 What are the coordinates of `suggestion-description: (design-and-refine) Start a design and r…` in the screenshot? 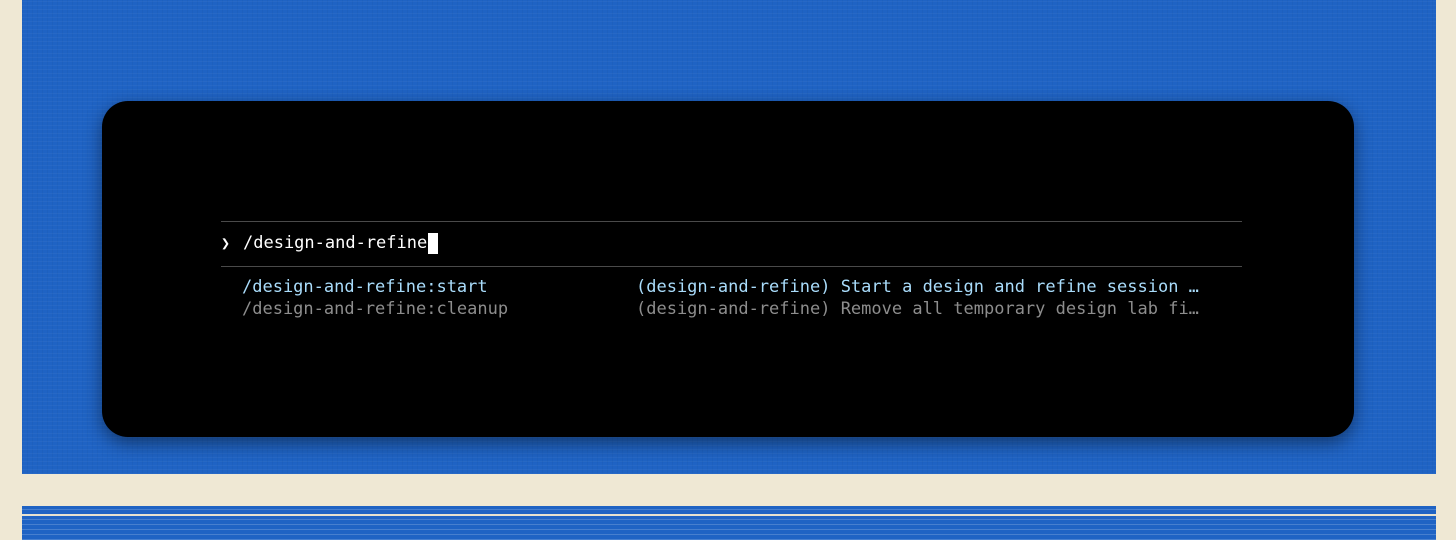 It's located at (917, 287).